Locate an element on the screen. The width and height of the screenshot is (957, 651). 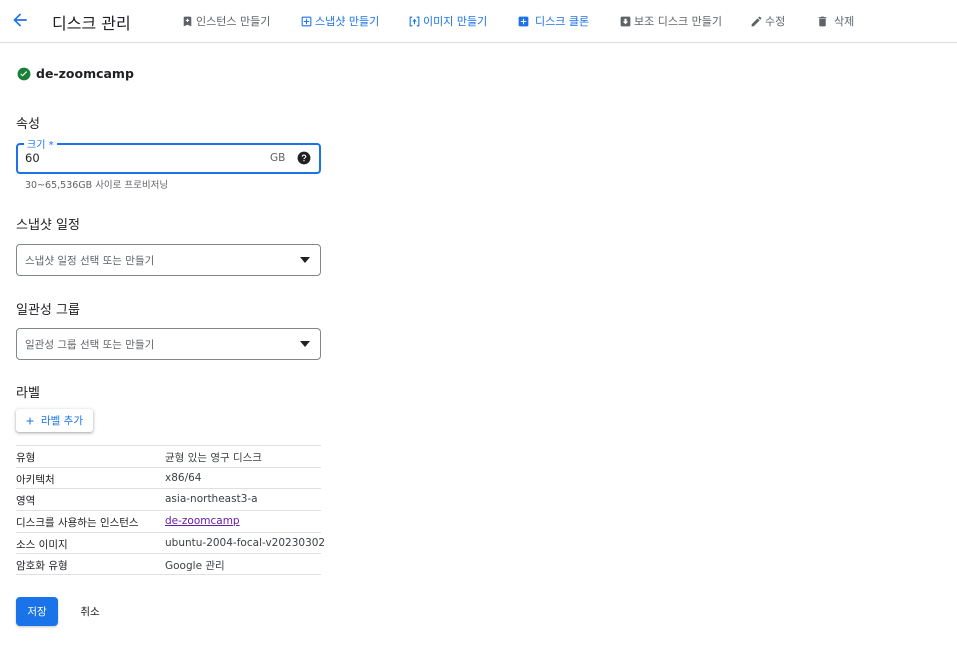
snapshot-add-icon is located at coordinates (306, 21).